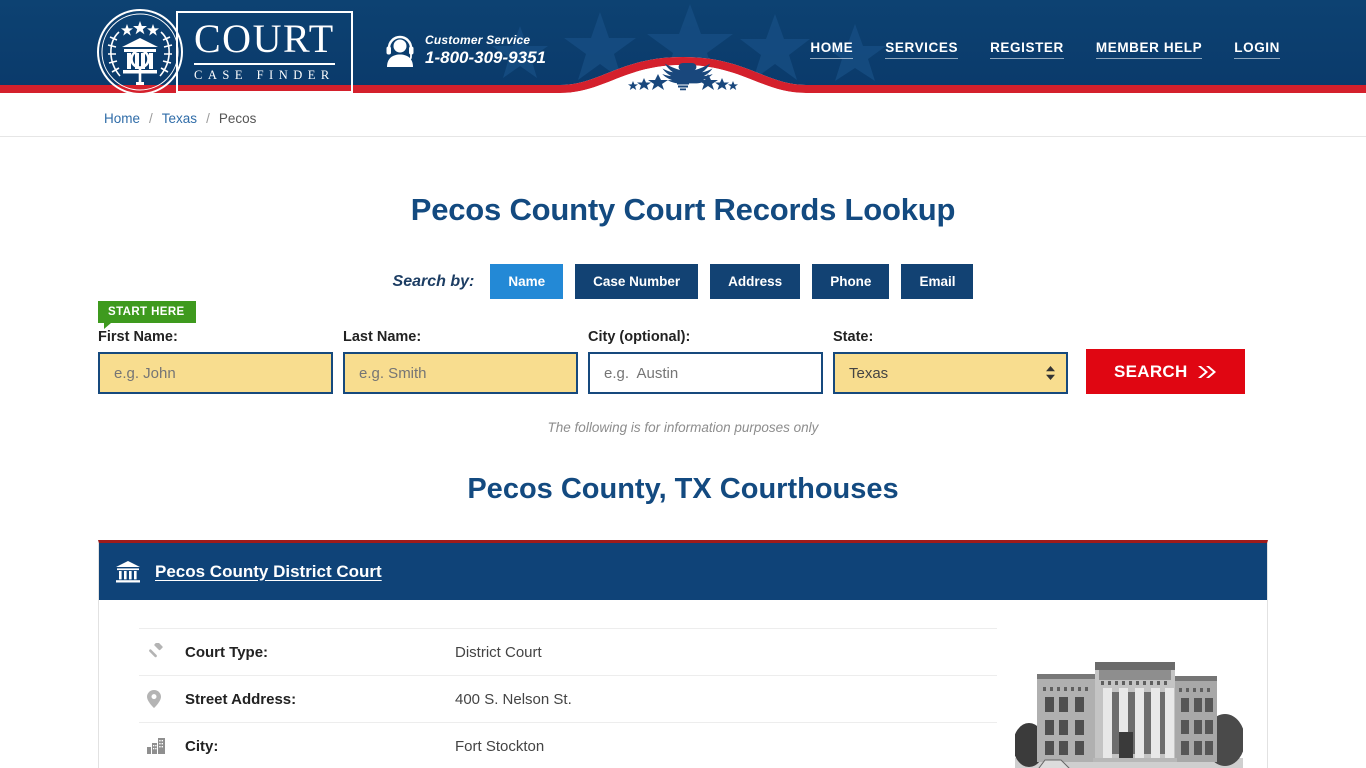 The width and height of the screenshot is (1366, 768). Describe the element at coordinates (683, 571) in the screenshot. I see `court-card-header: Pecos County District Court` at that location.